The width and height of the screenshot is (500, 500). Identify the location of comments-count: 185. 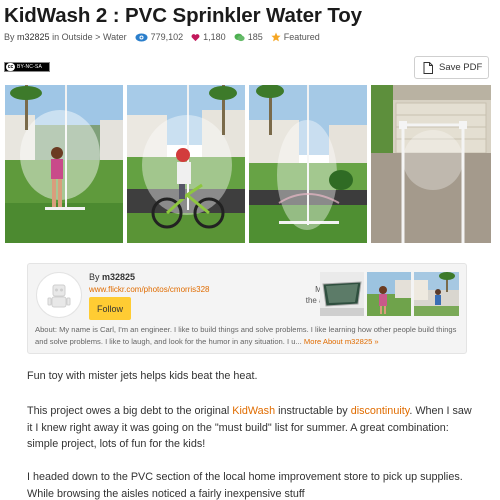
(255, 37).